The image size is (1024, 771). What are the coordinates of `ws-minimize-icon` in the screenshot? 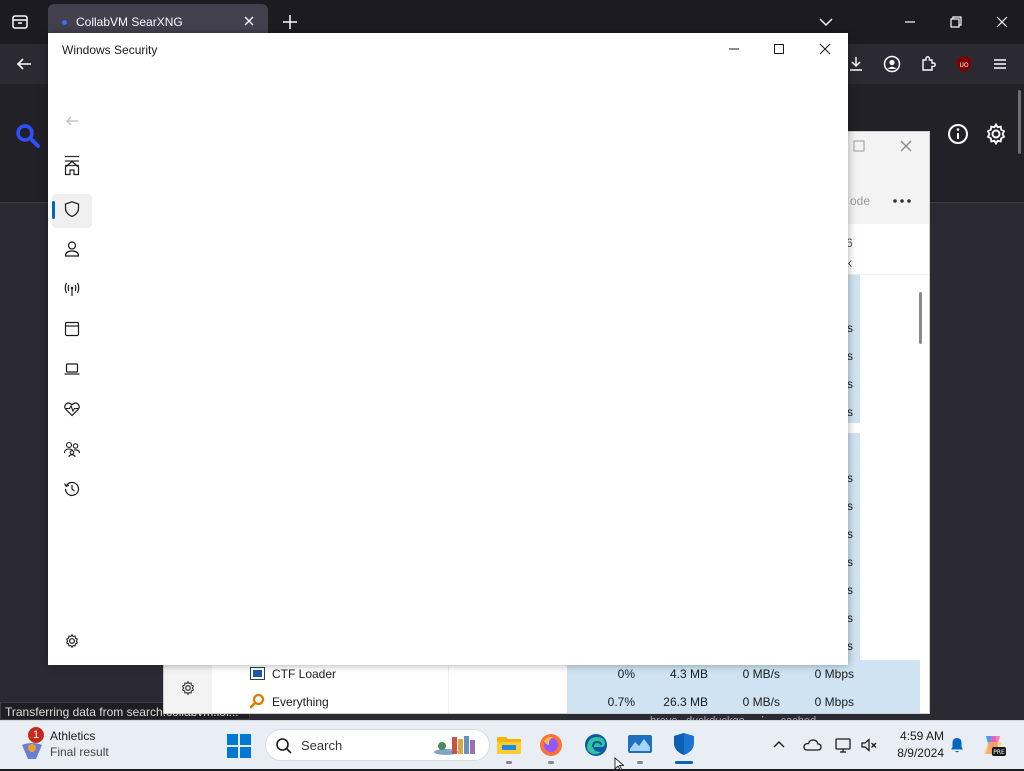 It's located at (734, 49).